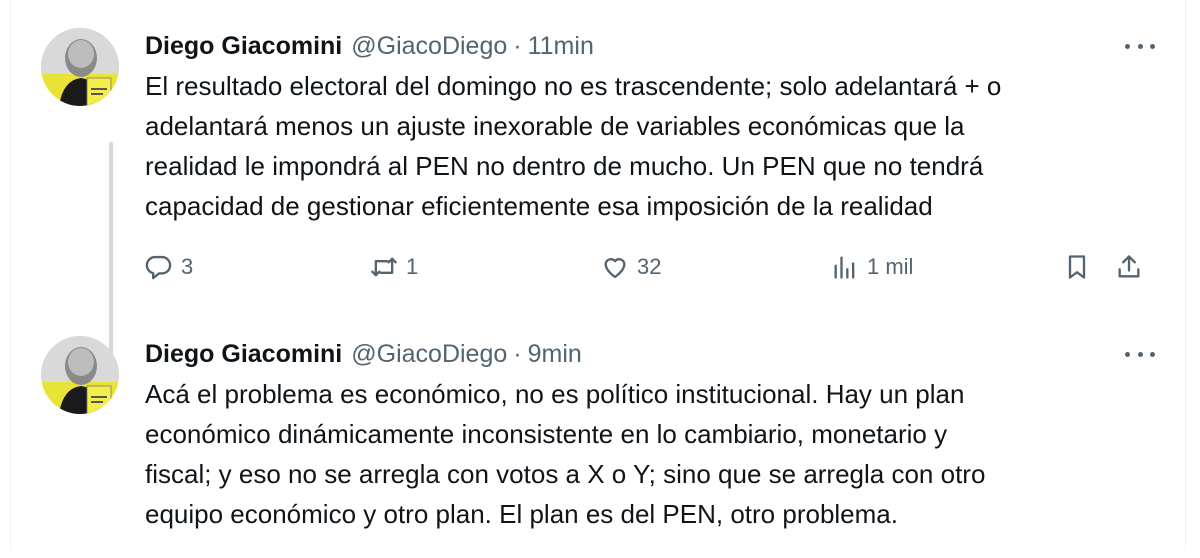 The image size is (1200, 558). I want to click on share-button, so click(1129, 267).